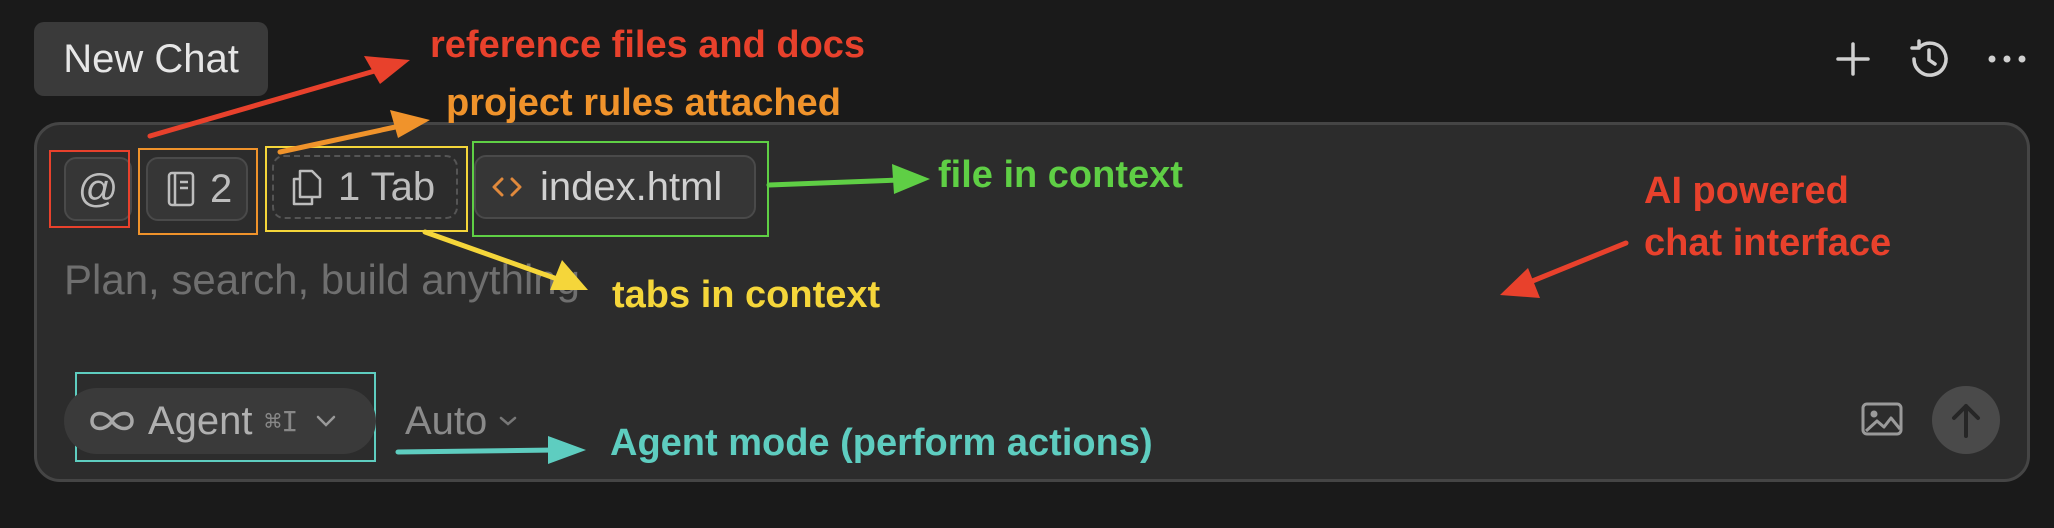  I want to click on infinity-icon, so click(112, 421).